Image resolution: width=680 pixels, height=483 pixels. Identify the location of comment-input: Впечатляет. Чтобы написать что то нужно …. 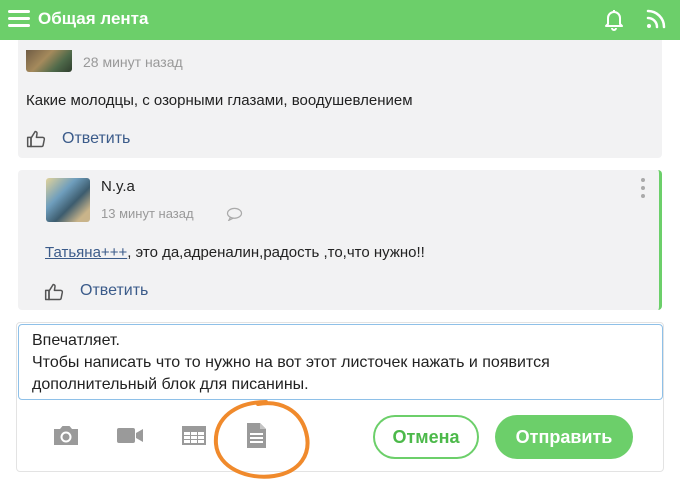
(340, 362).